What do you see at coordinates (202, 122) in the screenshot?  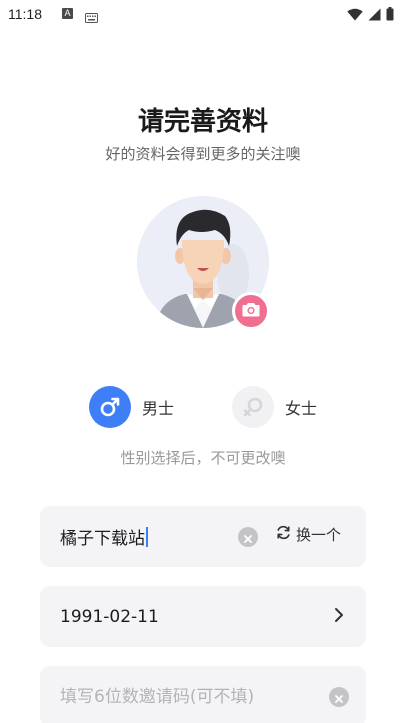 I see `page-title: 请完善资料` at bounding box center [202, 122].